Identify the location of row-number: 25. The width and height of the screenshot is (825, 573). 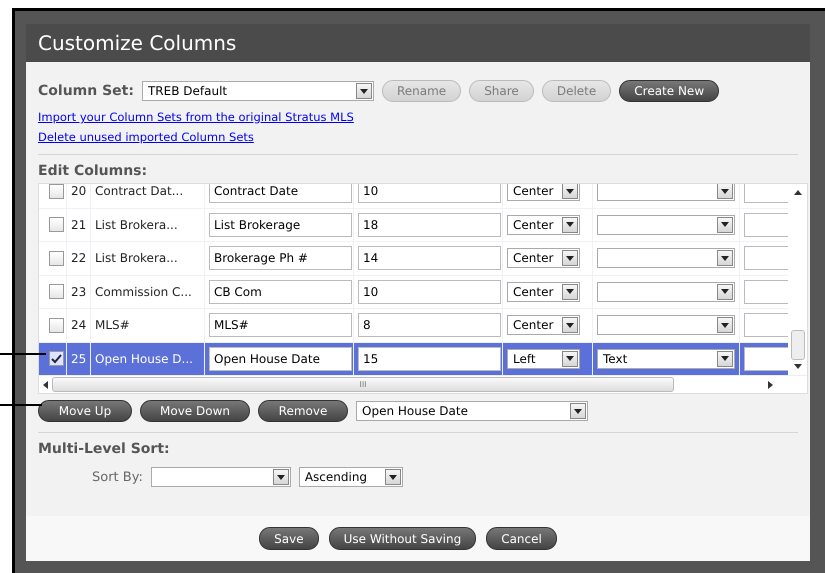
(78, 359).